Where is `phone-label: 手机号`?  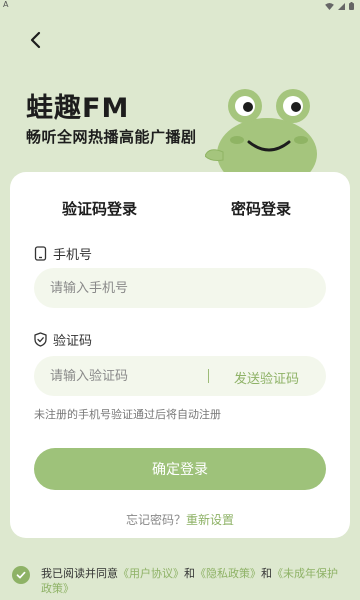 phone-label: 手机号 is located at coordinates (63, 253).